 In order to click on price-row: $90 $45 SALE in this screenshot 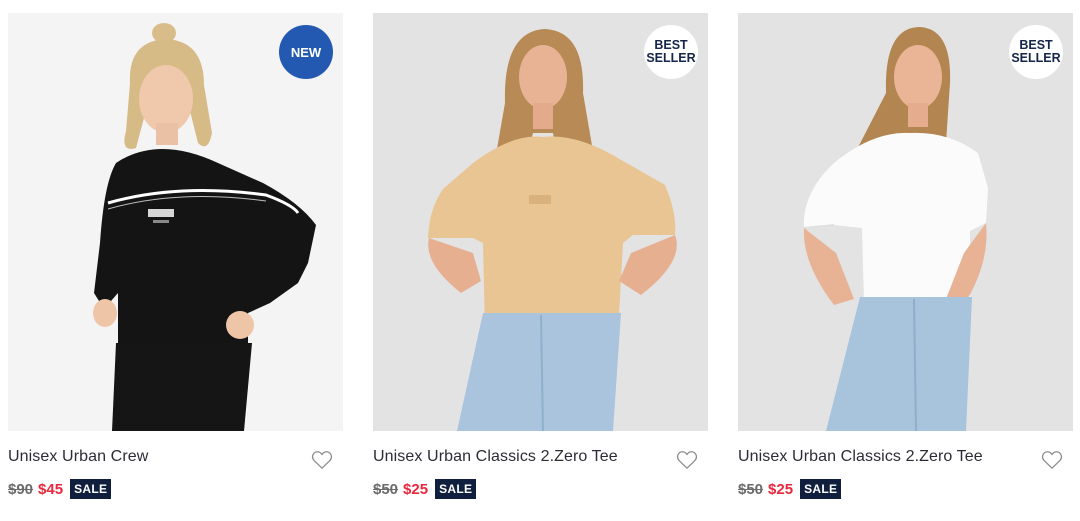, I will do `click(60, 489)`.